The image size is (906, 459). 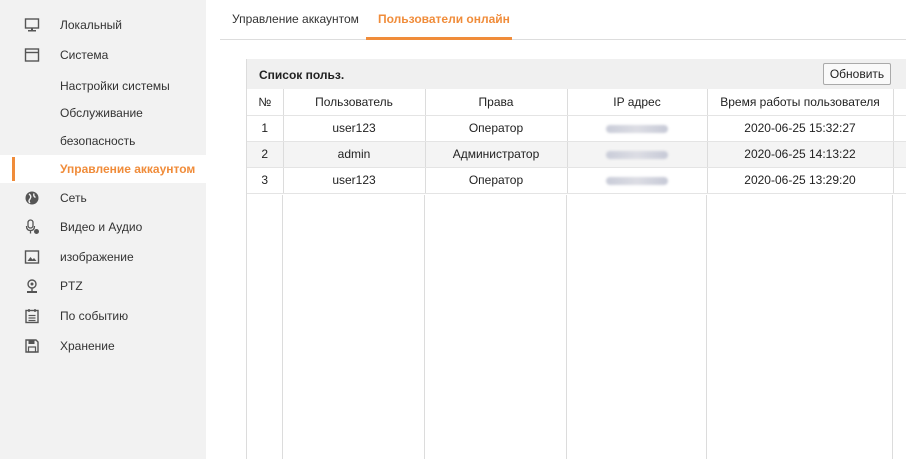 I want to click on active-tab-underline, so click(x=439, y=38).